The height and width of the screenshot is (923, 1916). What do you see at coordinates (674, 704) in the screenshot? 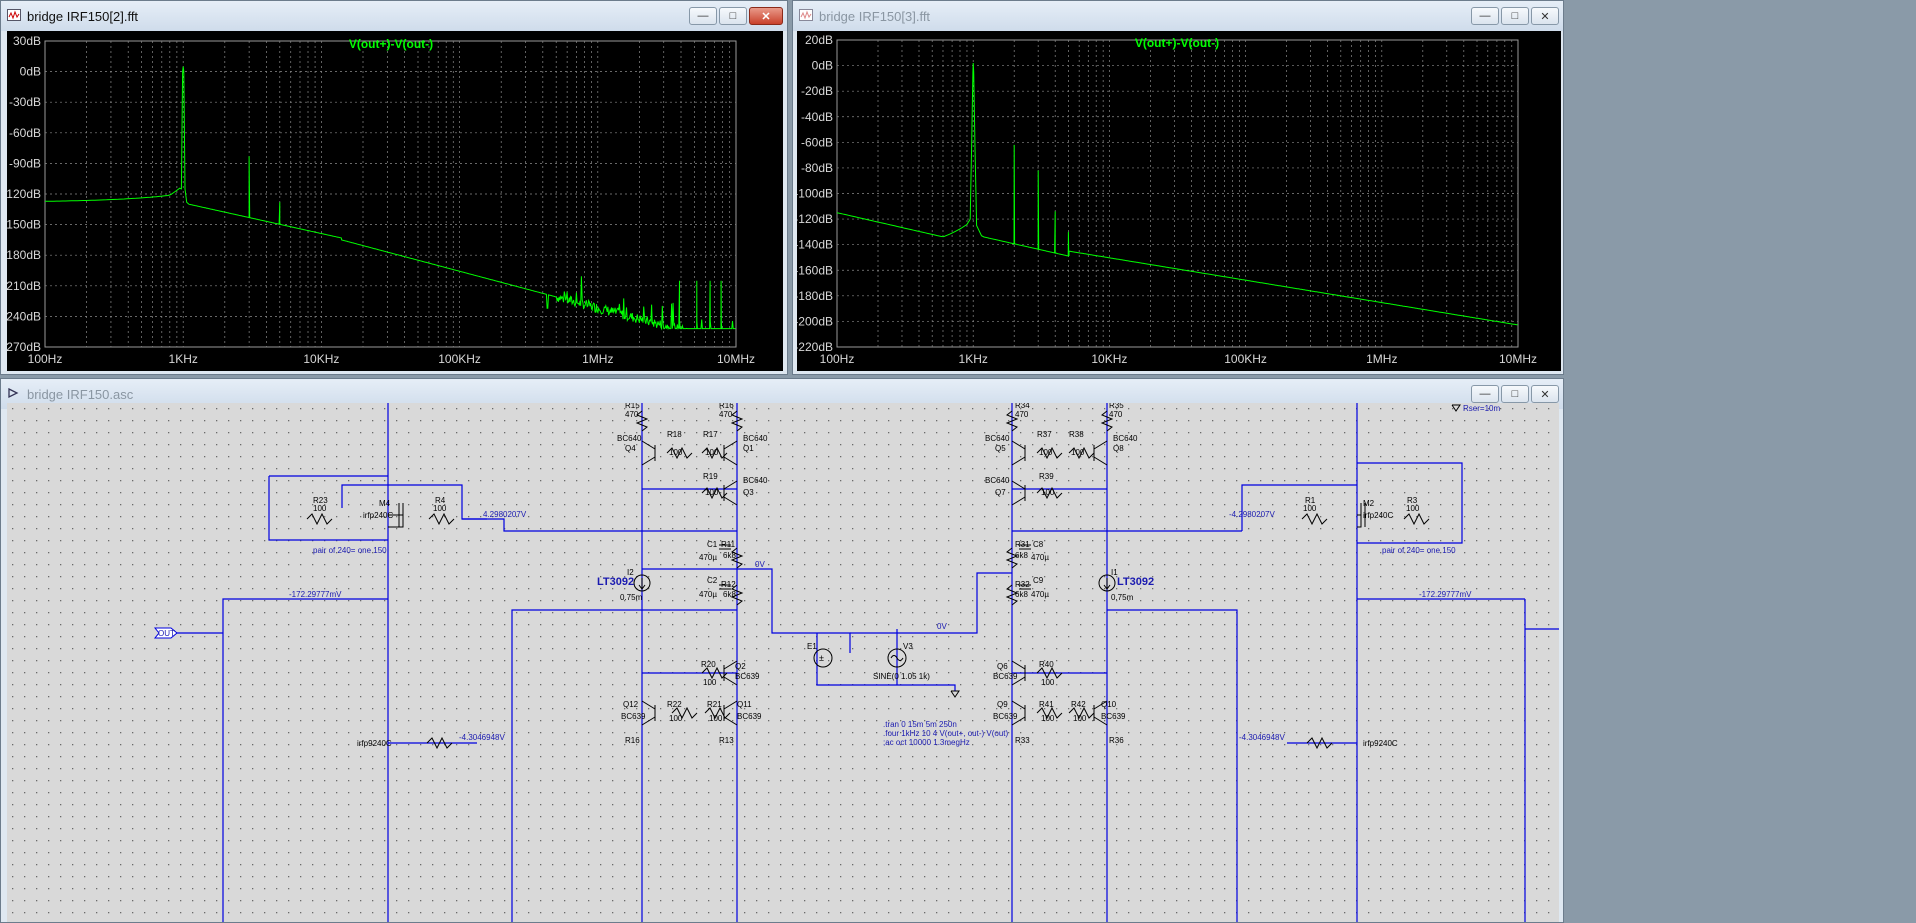
I see `schematic-label-r22: R22` at bounding box center [674, 704].